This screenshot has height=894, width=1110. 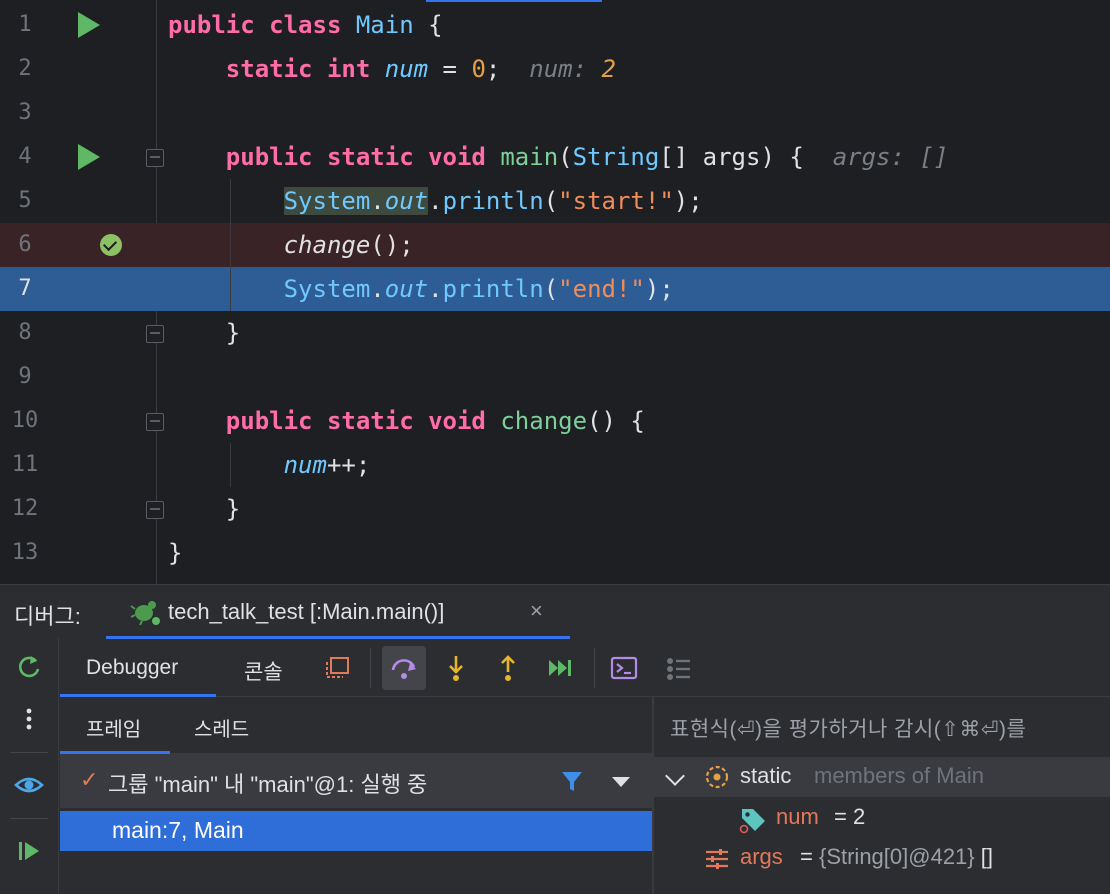 I want to click on code-line-6: 6 change();, so click(x=555, y=245).